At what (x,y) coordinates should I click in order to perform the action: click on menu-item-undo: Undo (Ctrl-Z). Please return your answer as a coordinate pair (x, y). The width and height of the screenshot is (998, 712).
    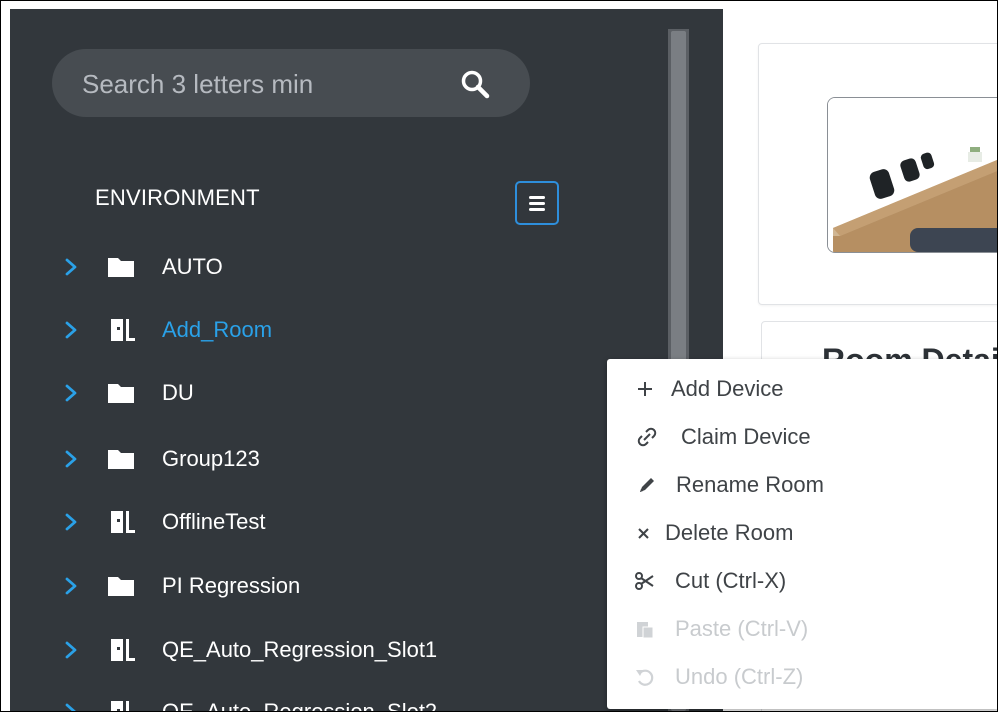
    Looking at the image, I should click on (802, 677).